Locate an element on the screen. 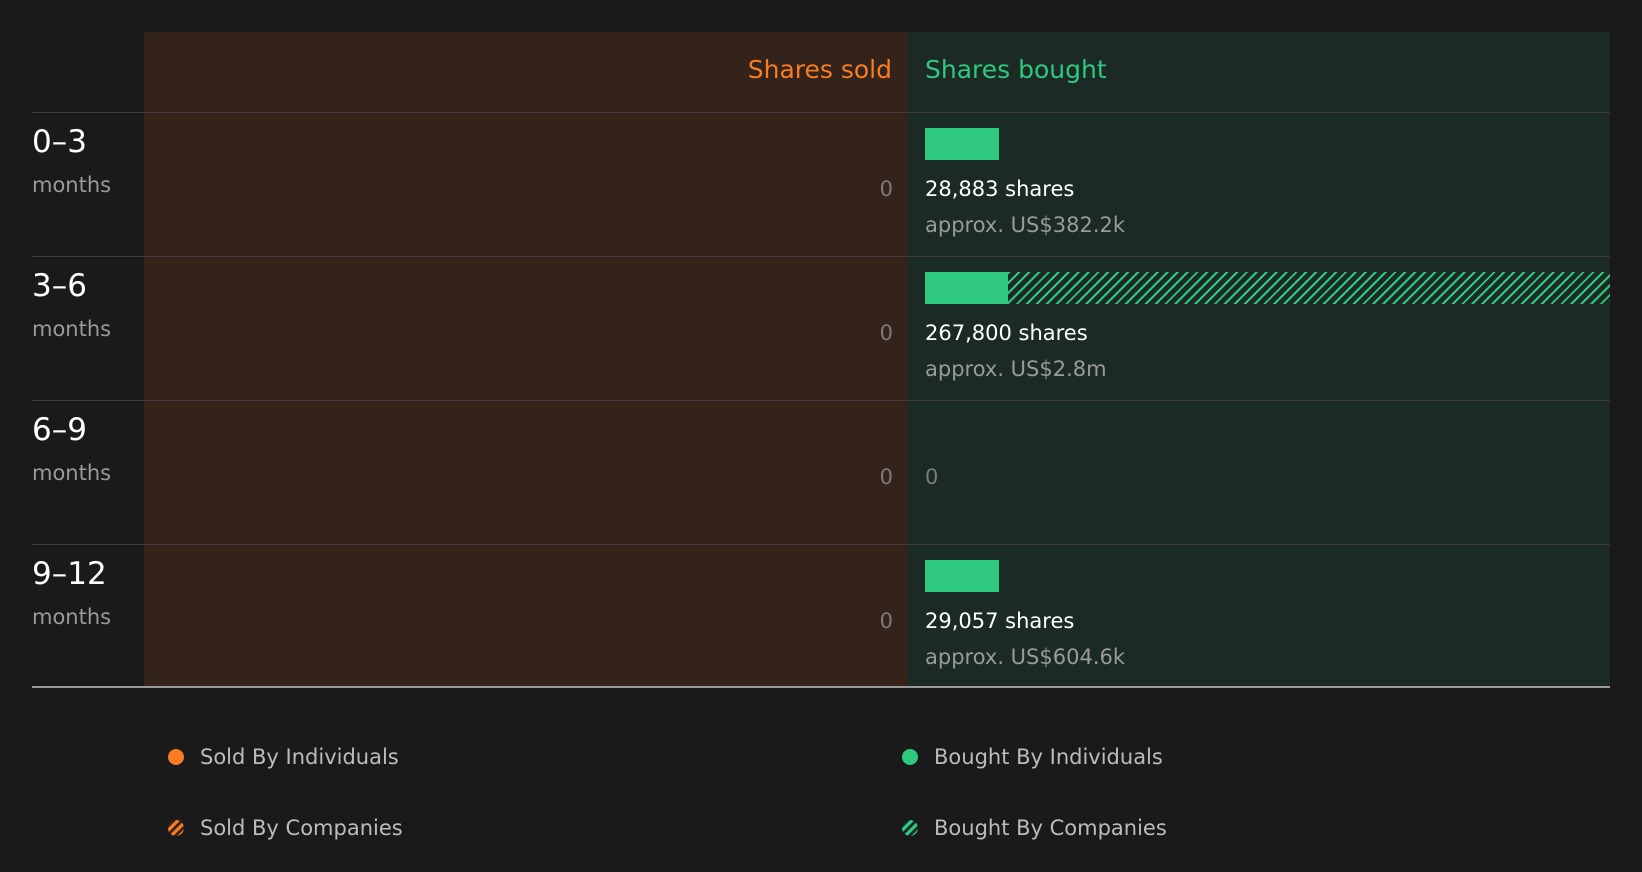 The image size is (1642, 872). legend-label: Bought By Companies is located at coordinates (1050, 828).